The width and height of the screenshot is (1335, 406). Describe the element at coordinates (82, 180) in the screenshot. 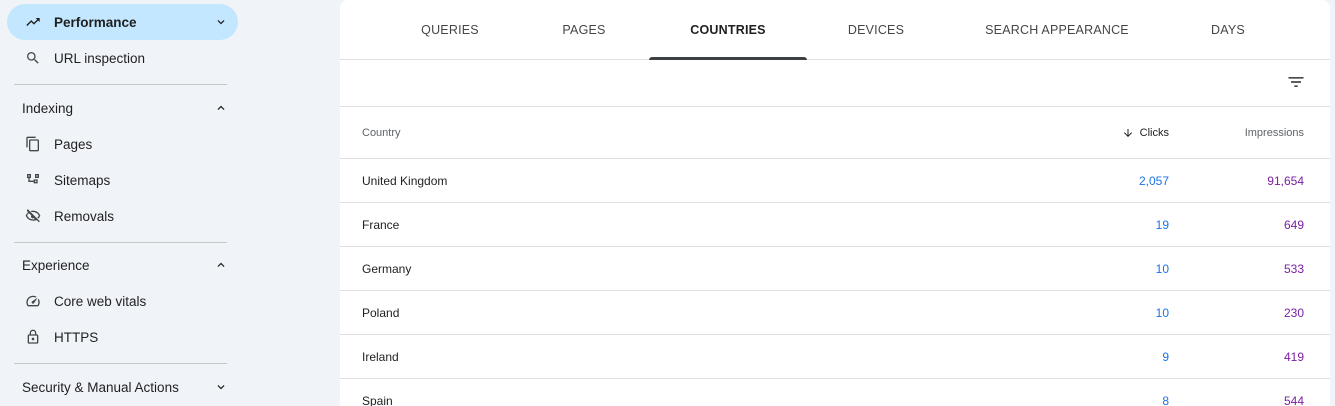

I see `sidebar-item-label: Sitemaps` at that location.